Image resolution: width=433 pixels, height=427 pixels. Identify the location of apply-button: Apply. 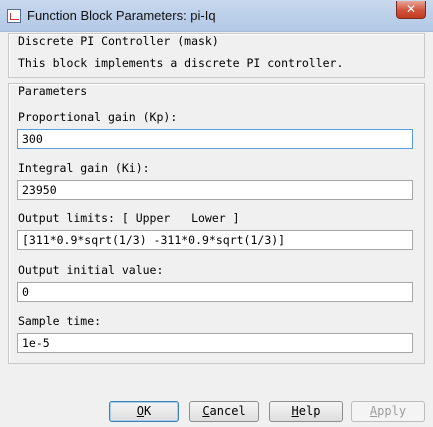
(388, 411).